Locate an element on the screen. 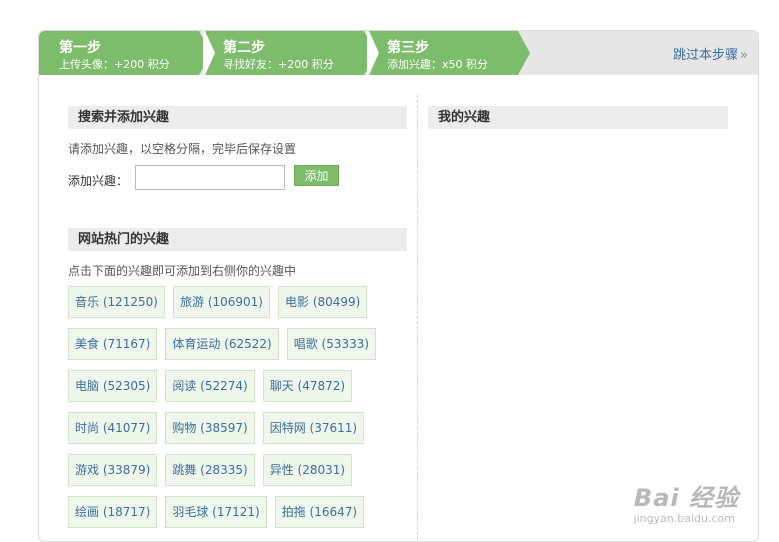  interest-tag: 拍拖 (16647) is located at coordinates (319, 512).